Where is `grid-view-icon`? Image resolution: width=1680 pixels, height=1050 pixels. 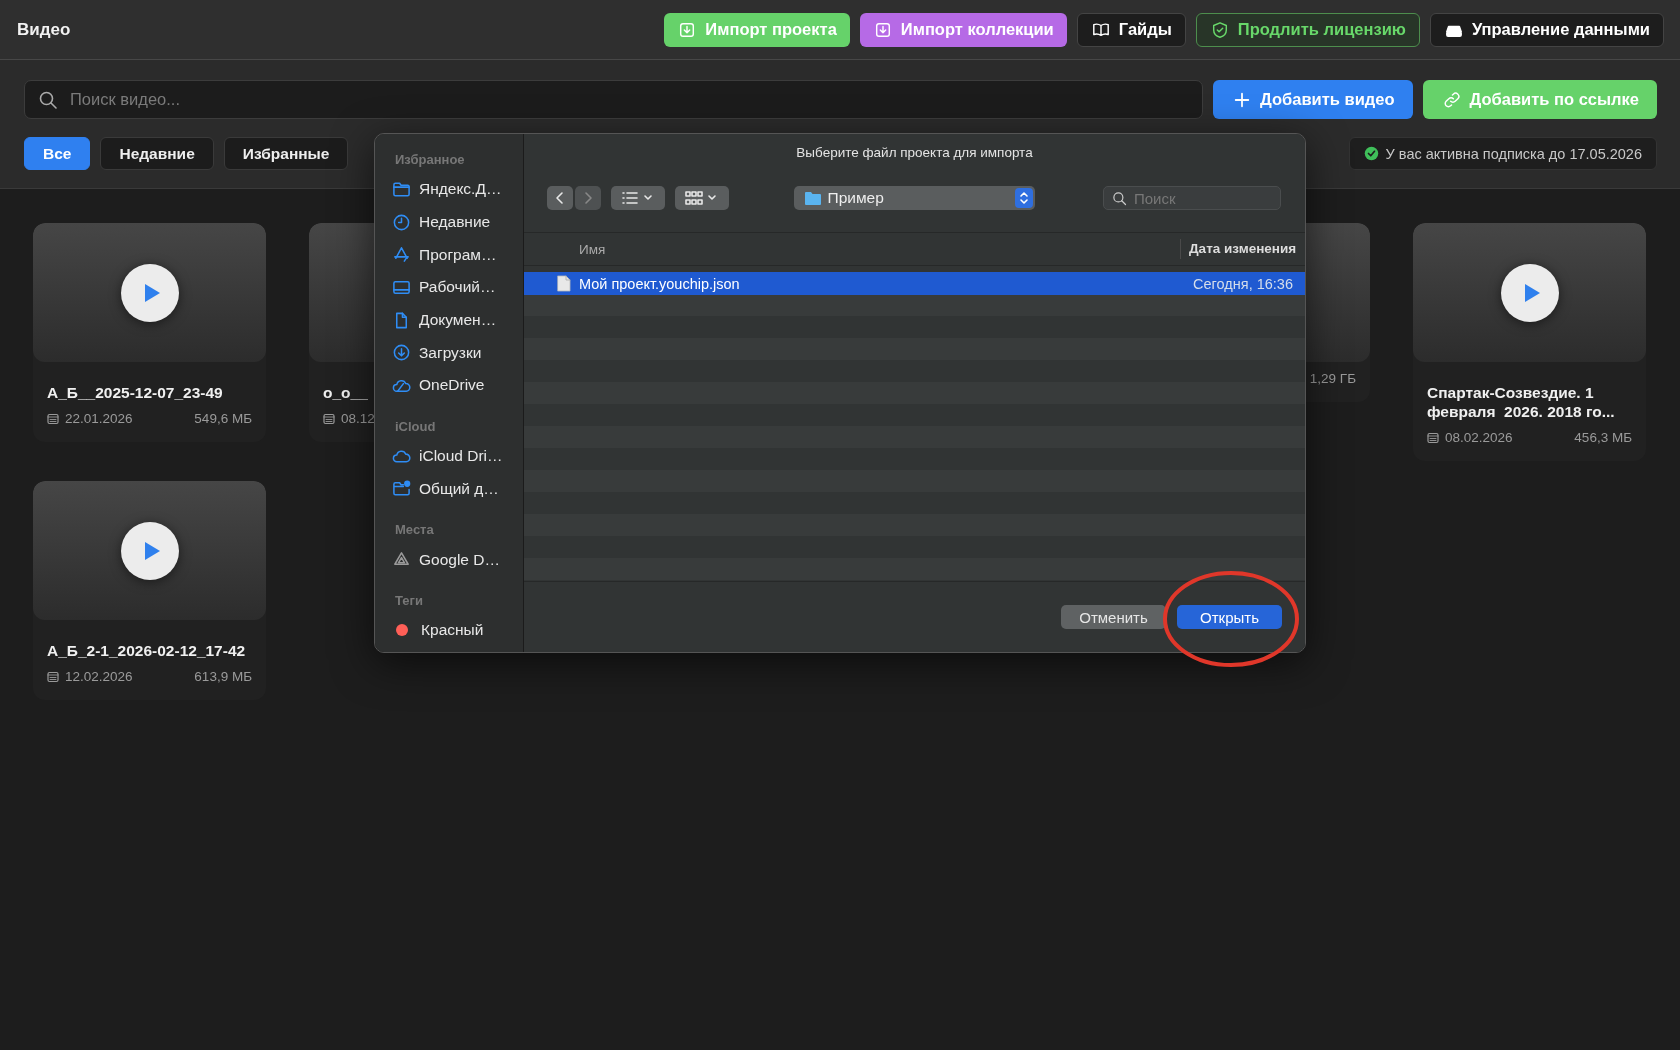
grid-view-icon is located at coordinates (702, 198).